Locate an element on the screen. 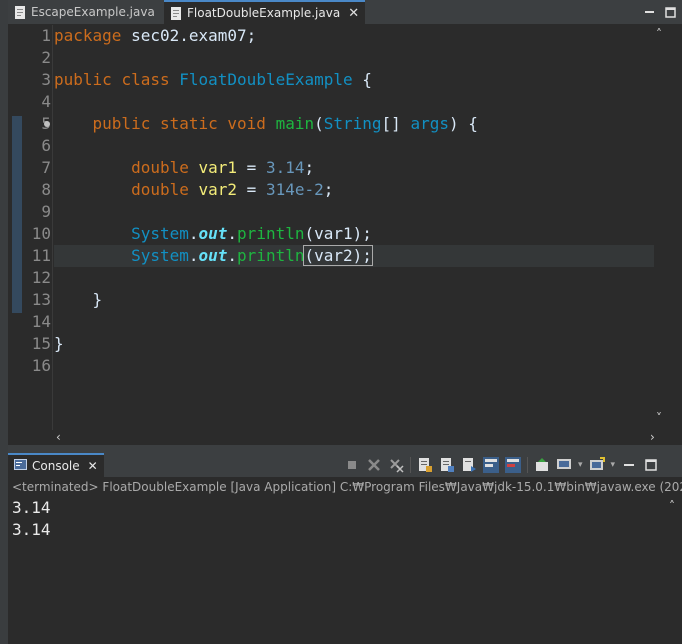 This screenshot has width=682, height=644. show-on-stderr-icon is located at coordinates (513, 465).